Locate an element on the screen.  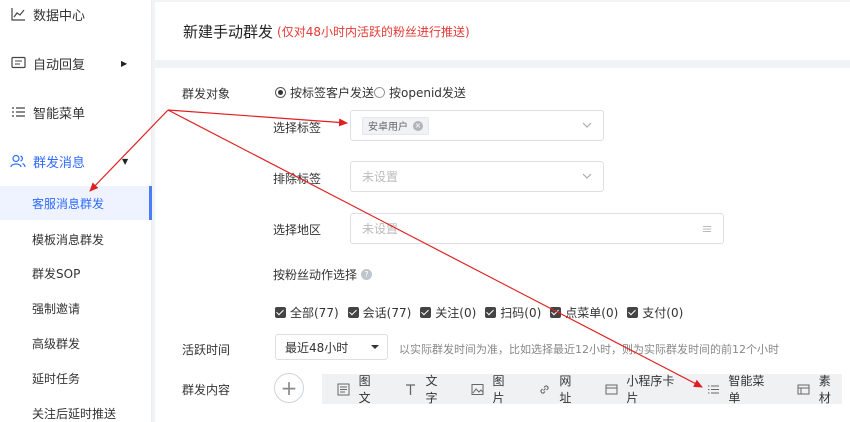
radio-unselected-icon is located at coordinates (379, 92).